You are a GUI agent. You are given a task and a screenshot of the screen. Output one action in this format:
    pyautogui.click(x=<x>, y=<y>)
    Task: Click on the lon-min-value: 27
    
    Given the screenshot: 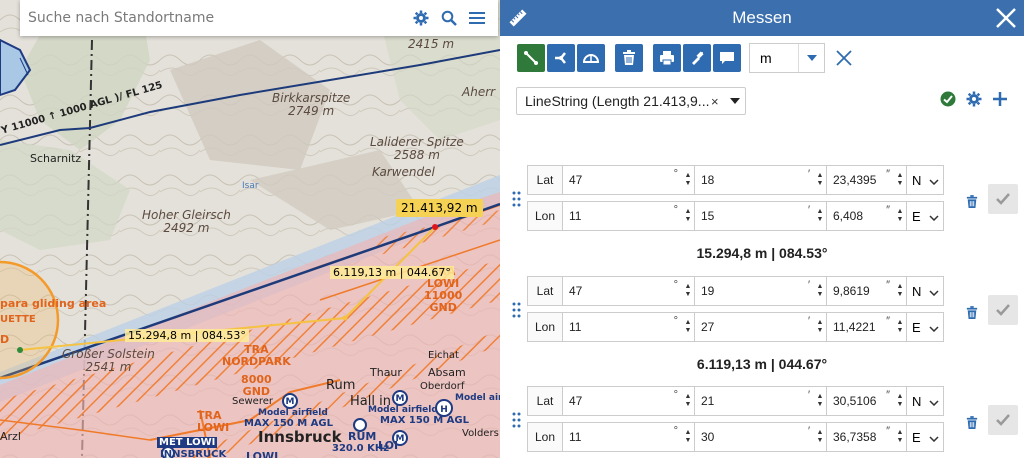 What is the action you would take?
    pyautogui.click(x=708, y=327)
    